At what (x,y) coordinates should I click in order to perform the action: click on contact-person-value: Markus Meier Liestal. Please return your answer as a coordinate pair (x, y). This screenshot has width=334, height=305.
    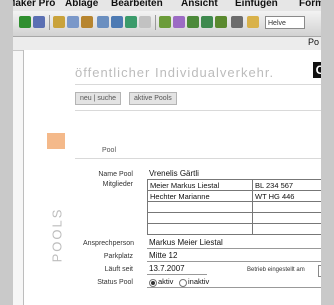
    Looking at the image, I should click on (186, 242).